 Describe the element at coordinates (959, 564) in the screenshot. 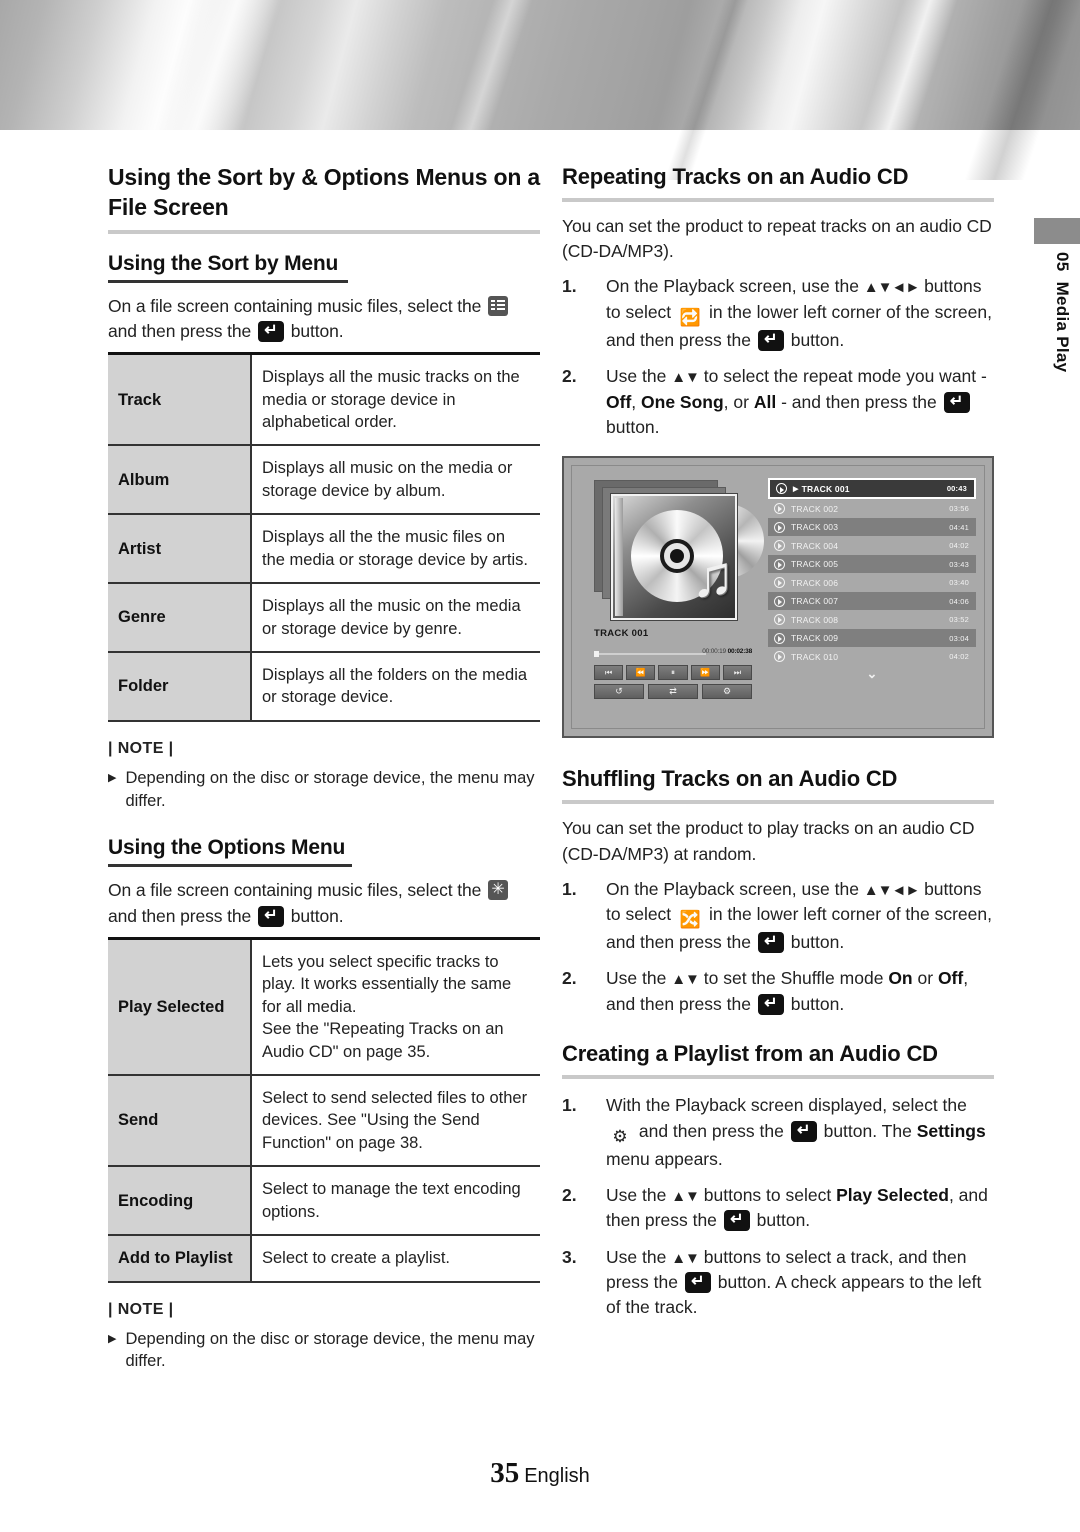

I see `track-time: 03:43` at that location.